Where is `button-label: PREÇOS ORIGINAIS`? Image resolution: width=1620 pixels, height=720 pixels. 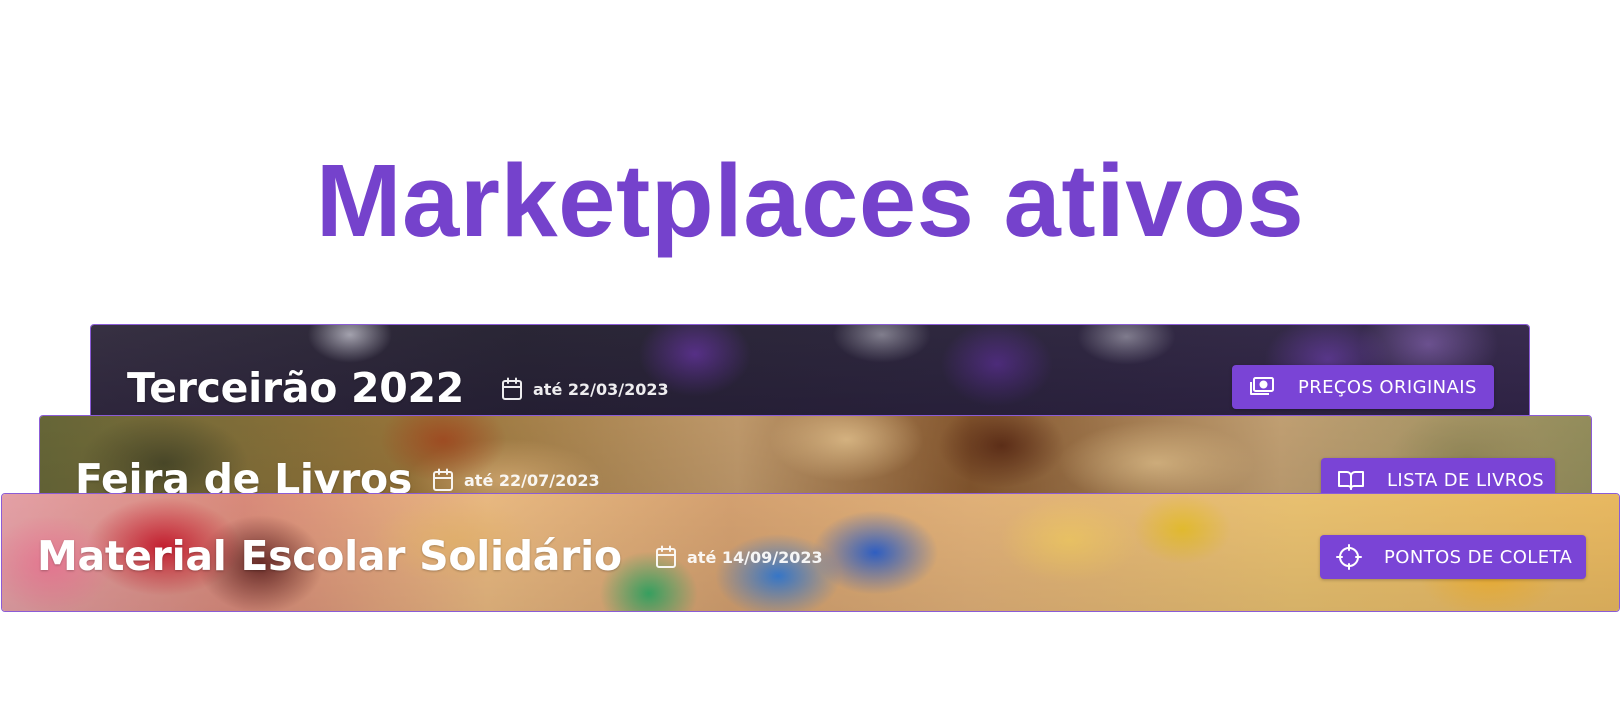
button-label: PREÇOS ORIGINAIS is located at coordinates (1387, 387).